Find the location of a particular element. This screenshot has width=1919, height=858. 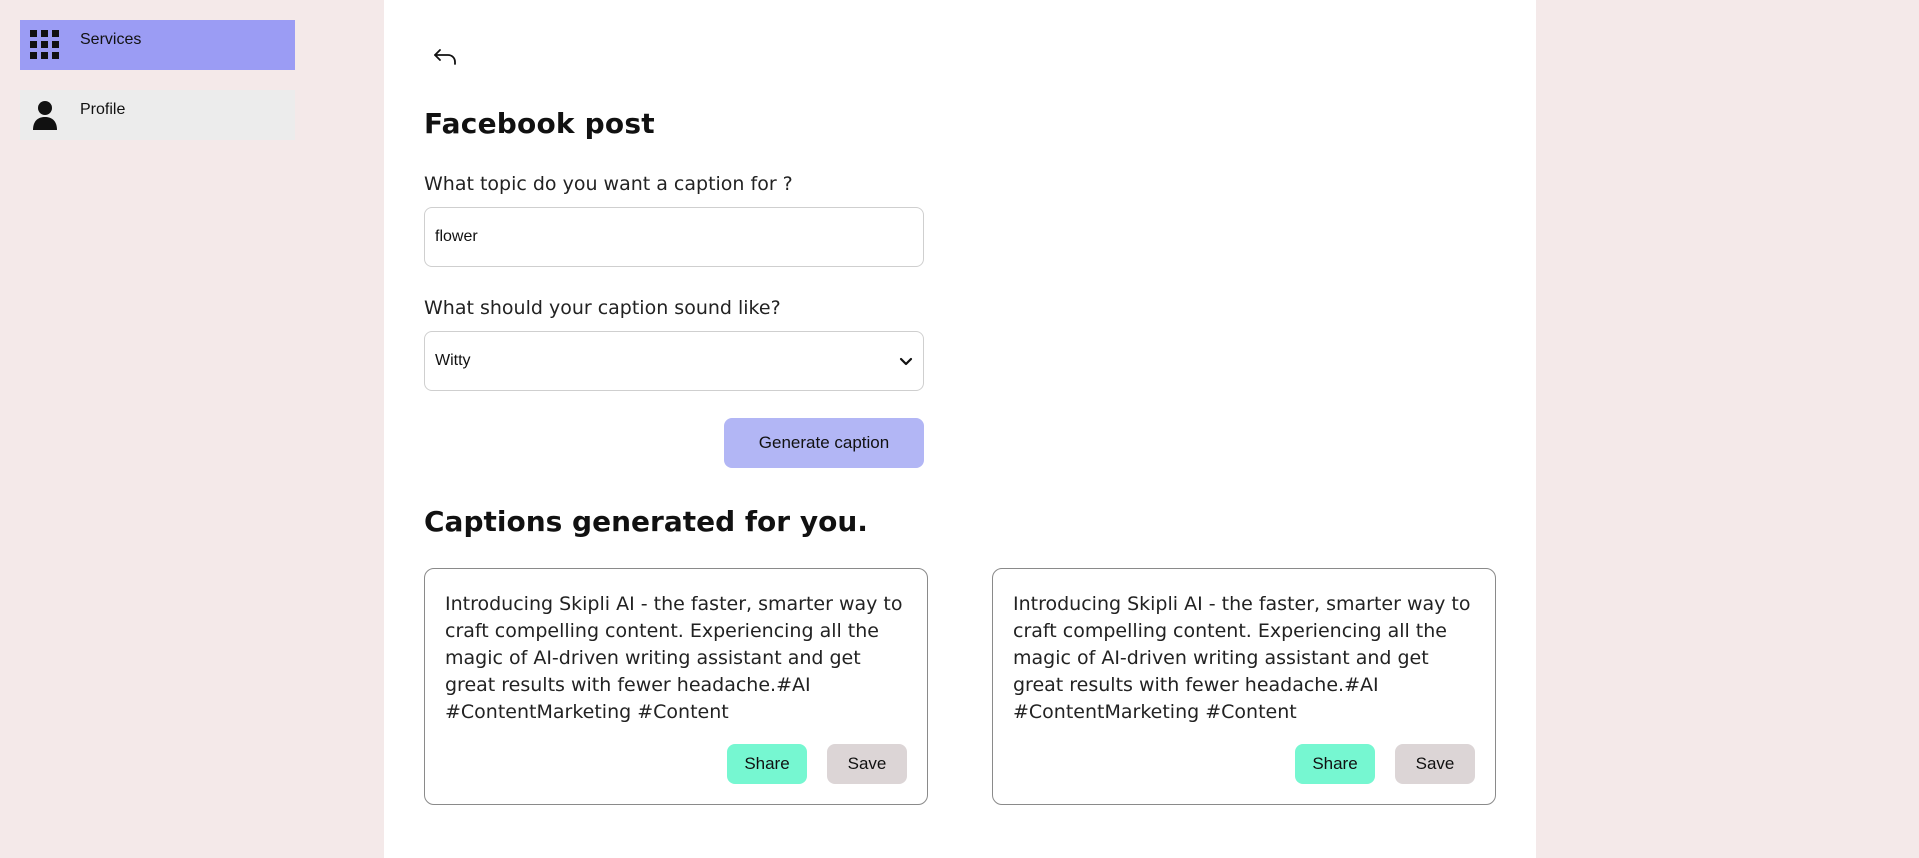

sidebar-item-label: Services is located at coordinates (111, 39).